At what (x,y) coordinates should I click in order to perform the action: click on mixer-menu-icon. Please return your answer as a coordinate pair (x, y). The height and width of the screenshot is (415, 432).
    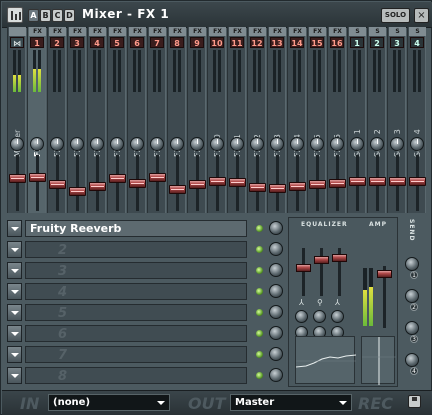
    Looking at the image, I should click on (15, 15).